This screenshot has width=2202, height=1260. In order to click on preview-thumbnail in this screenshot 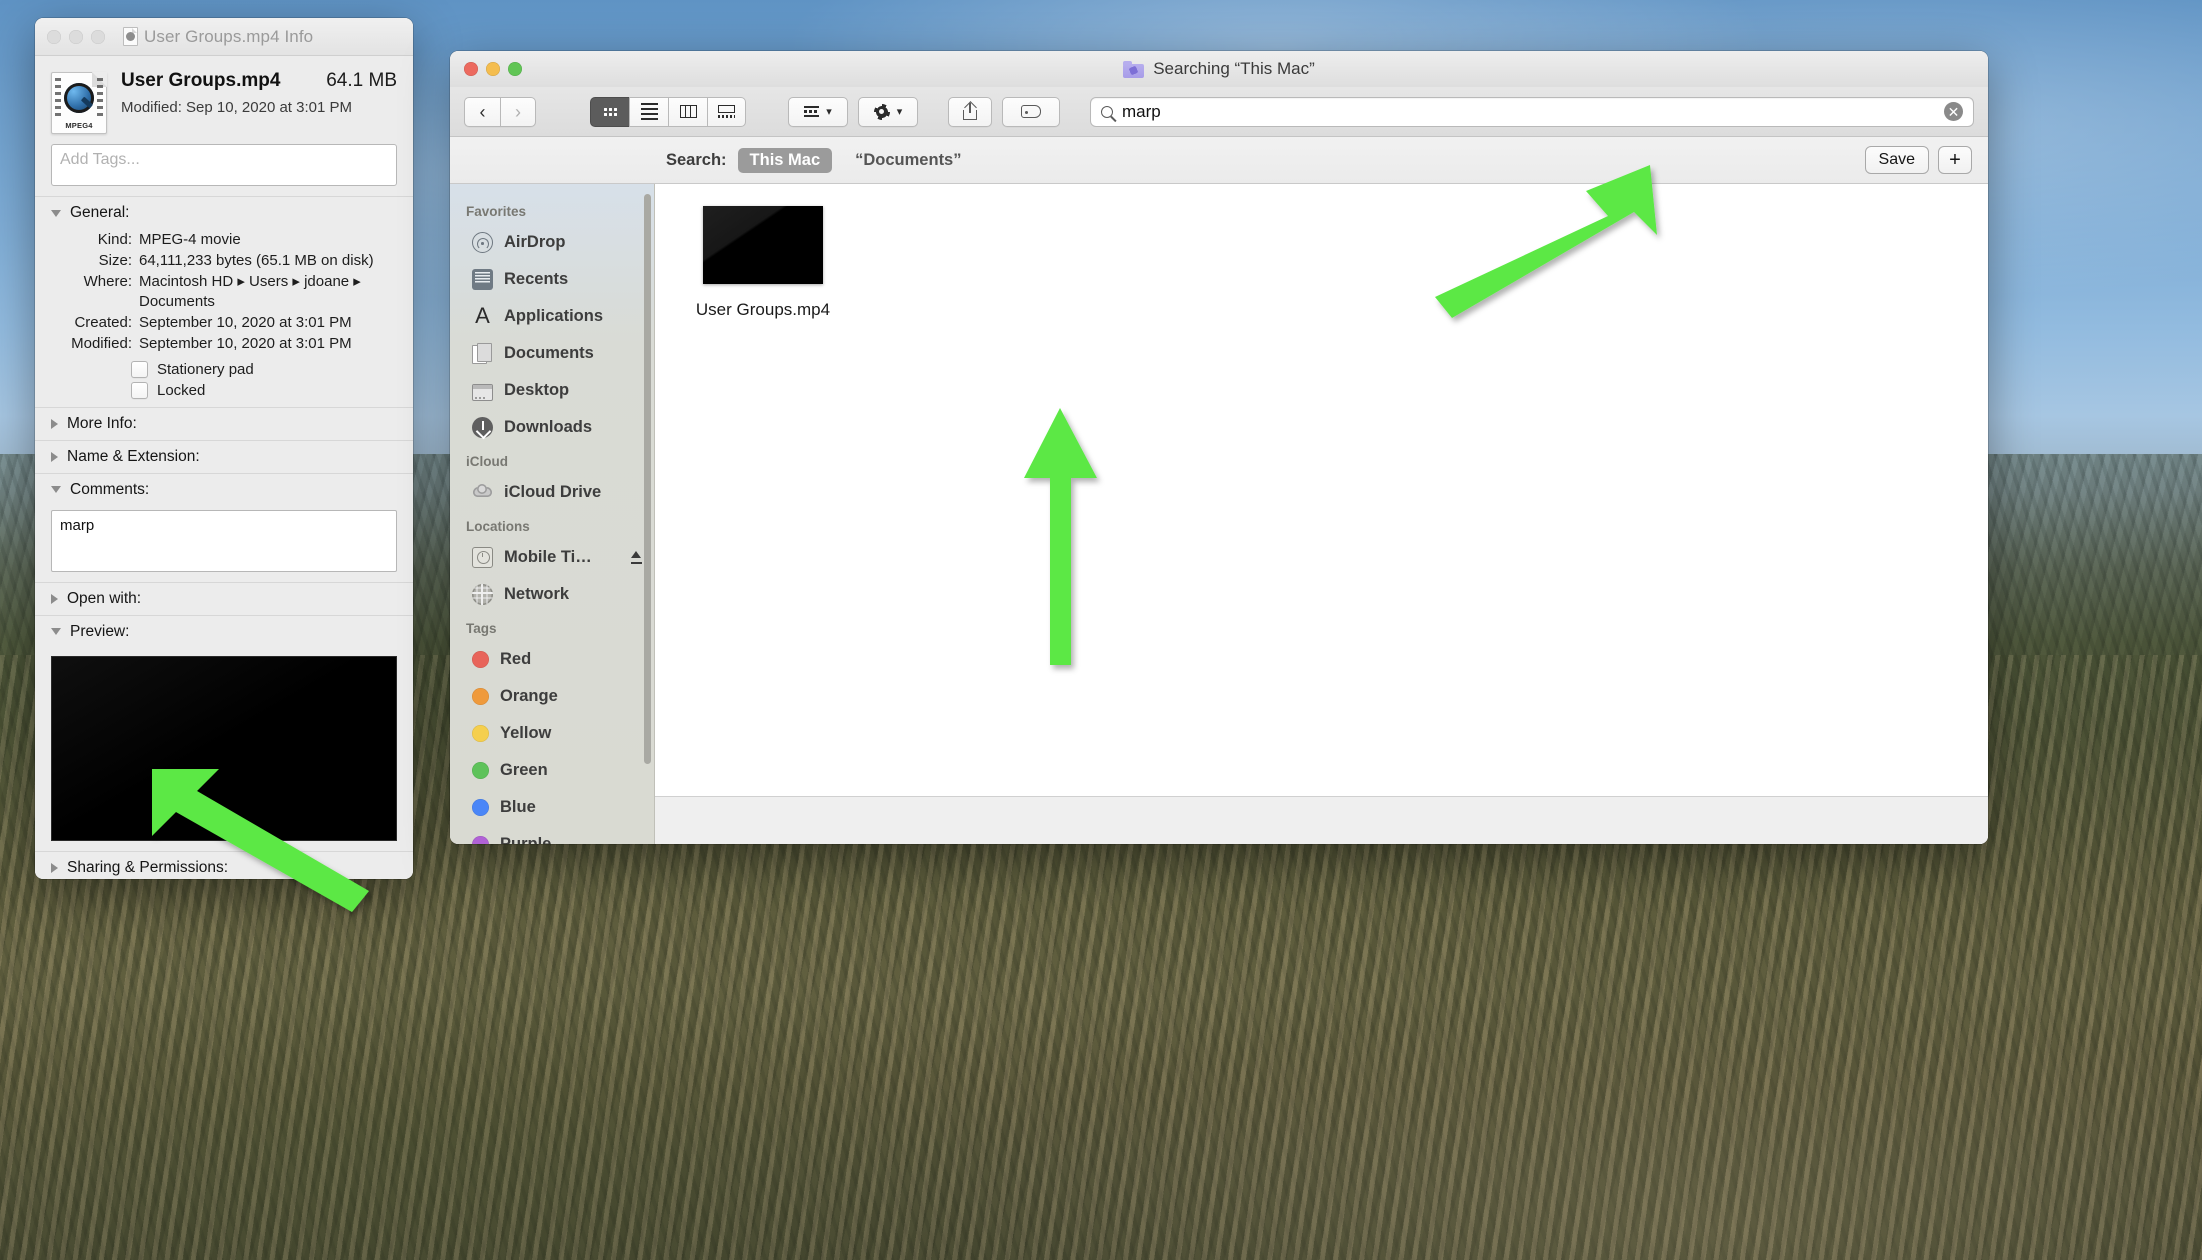, I will do `click(224, 748)`.